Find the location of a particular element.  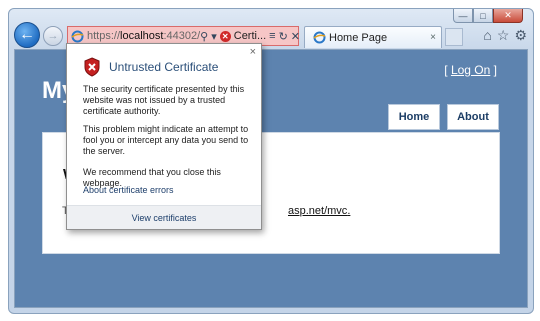

forward-arrow-icon: → is located at coordinates (53, 36).